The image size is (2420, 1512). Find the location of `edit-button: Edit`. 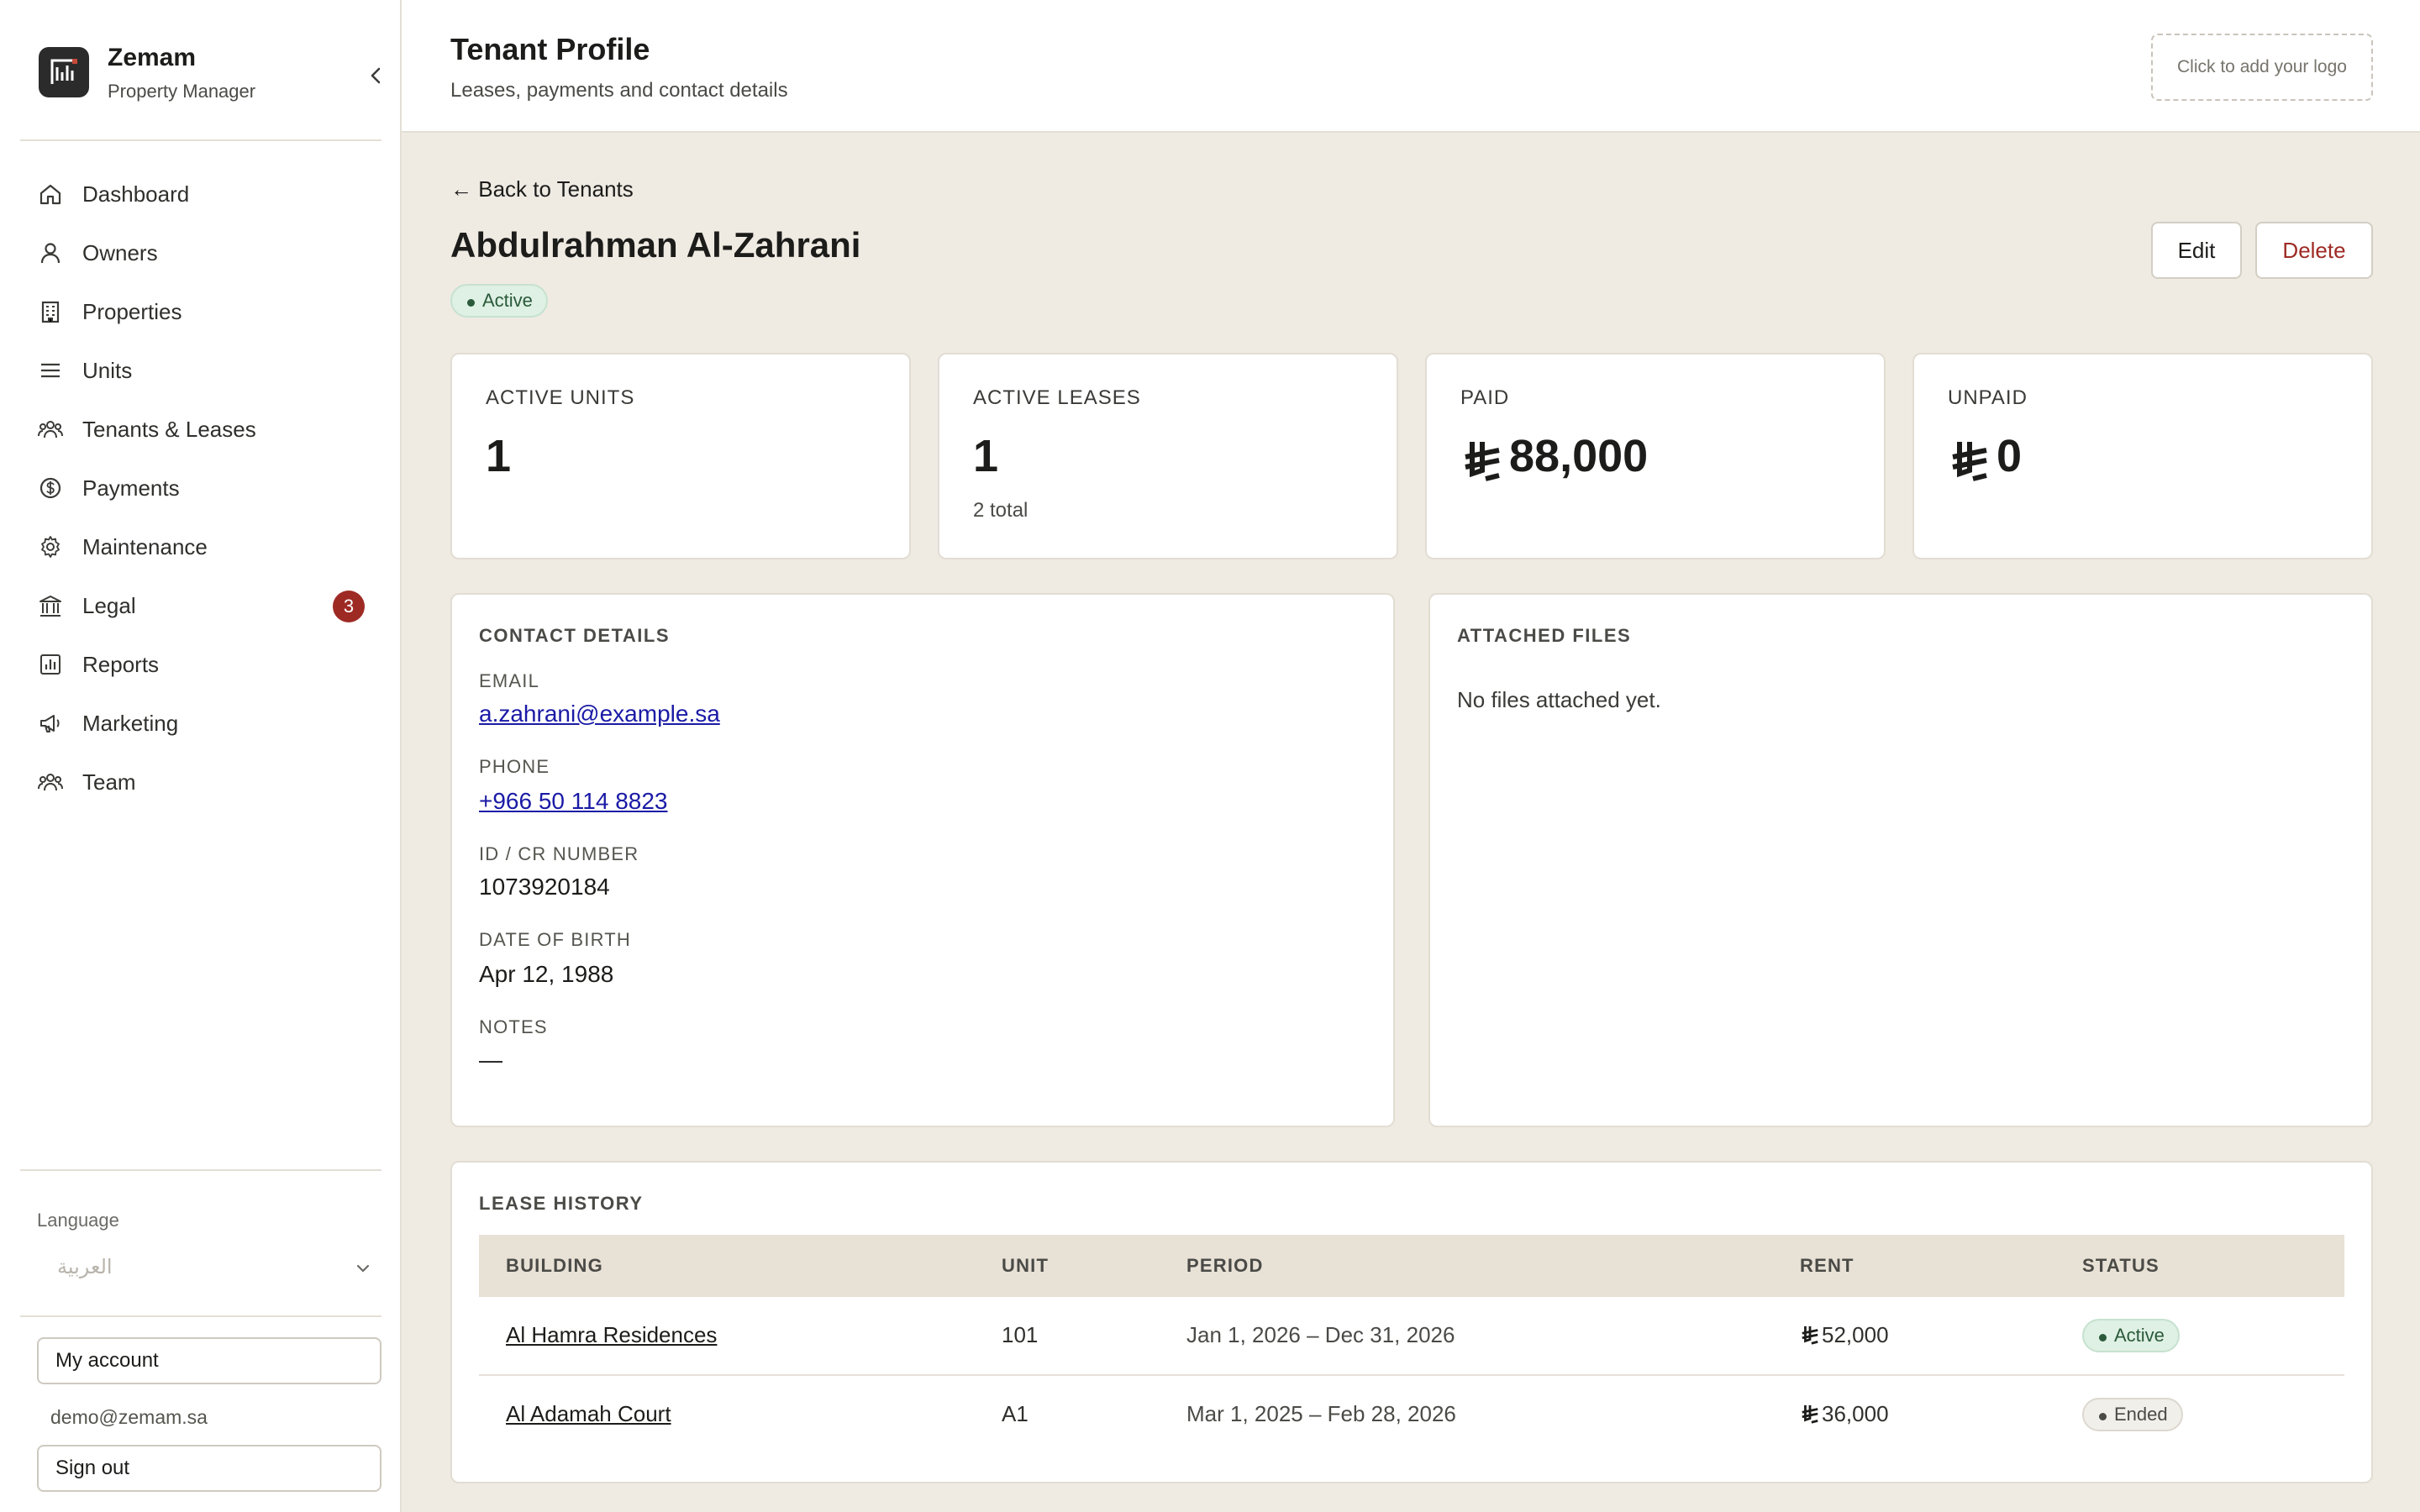

edit-button: Edit is located at coordinates (2196, 250).